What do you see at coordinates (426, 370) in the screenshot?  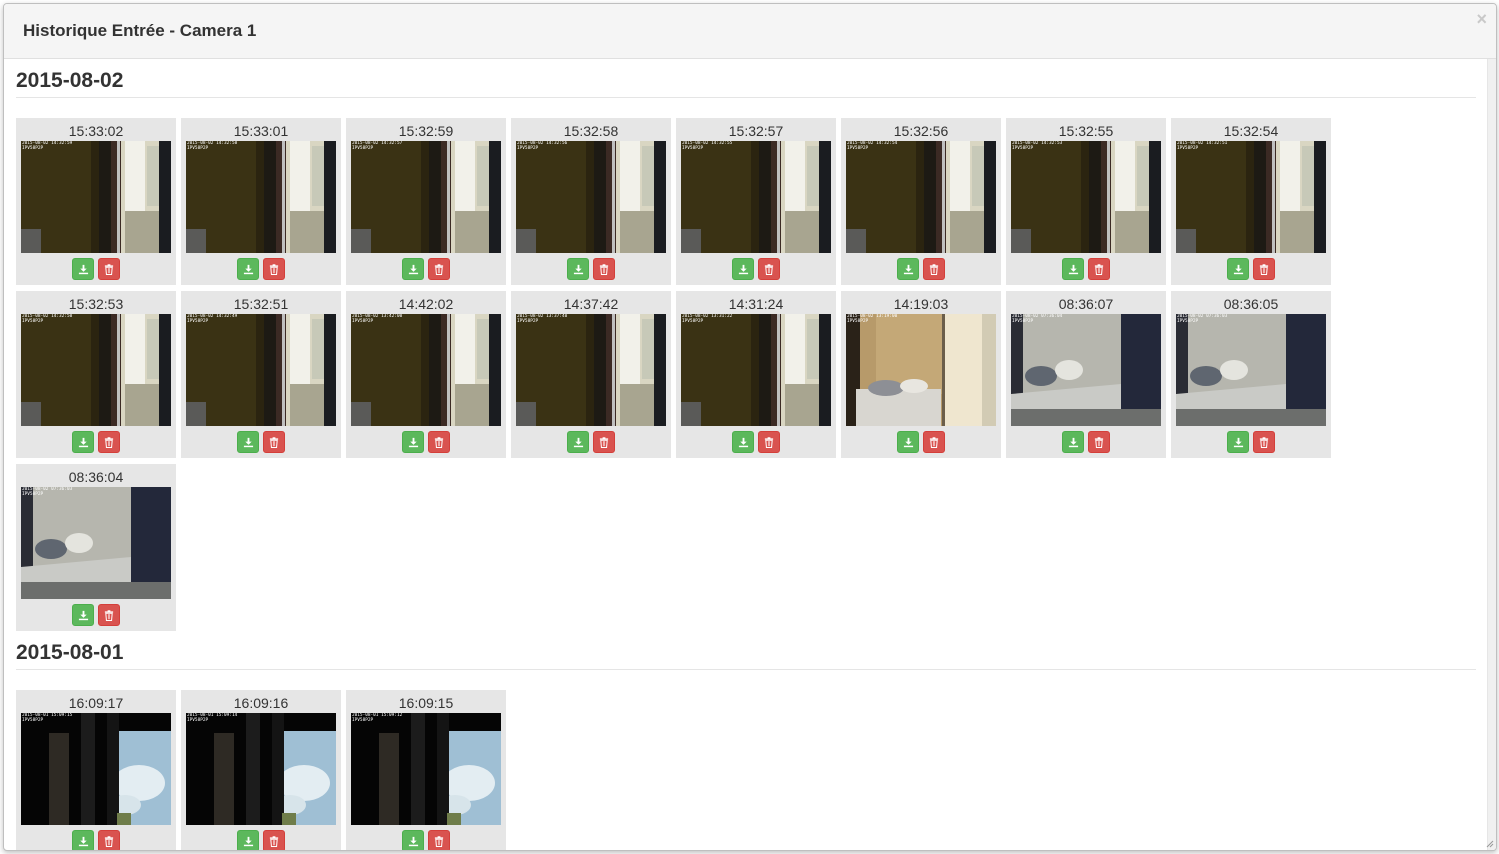 I see `snapshot-image: 2015-08-02 13:42:00 IPV58P2P` at bounding box center [426, 370].